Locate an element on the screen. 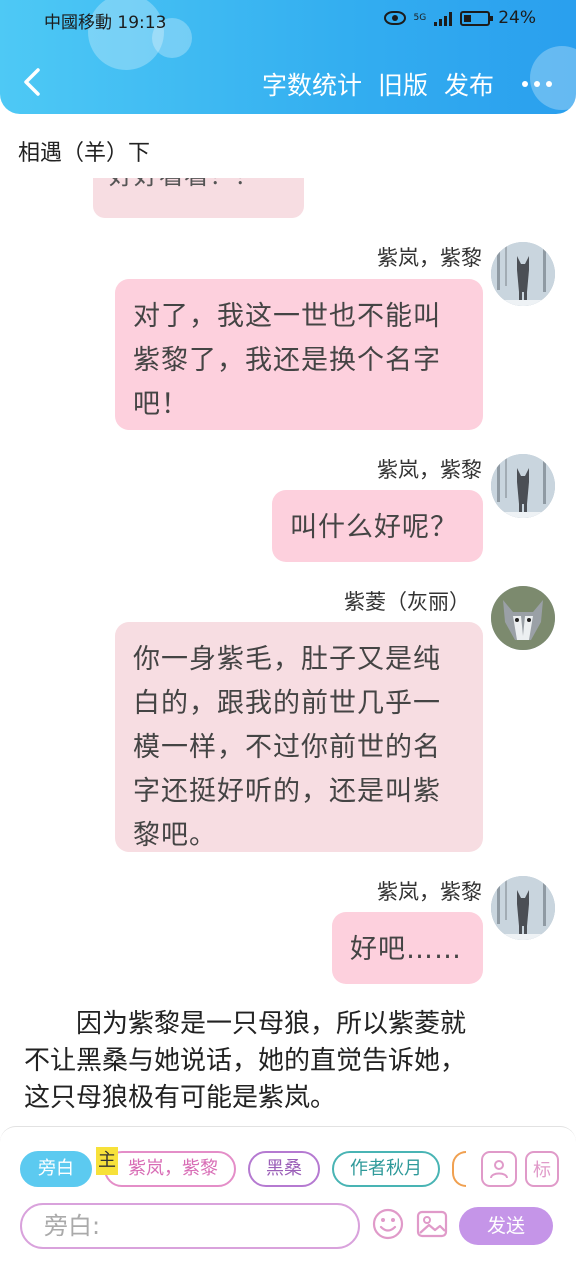  message-bubble: 叫什么好呢？ is located at coordinates (377, 526).